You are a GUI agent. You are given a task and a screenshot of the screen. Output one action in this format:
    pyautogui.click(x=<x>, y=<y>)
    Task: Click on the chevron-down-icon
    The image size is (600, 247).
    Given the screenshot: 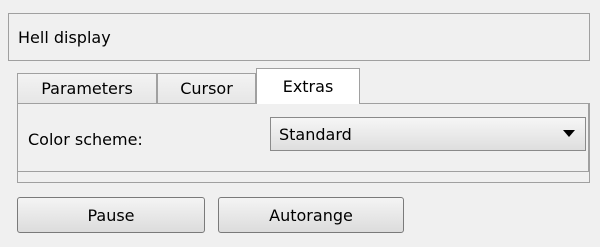 What is the action you would take?
    pyautogui.click(x=569, y=133)
    